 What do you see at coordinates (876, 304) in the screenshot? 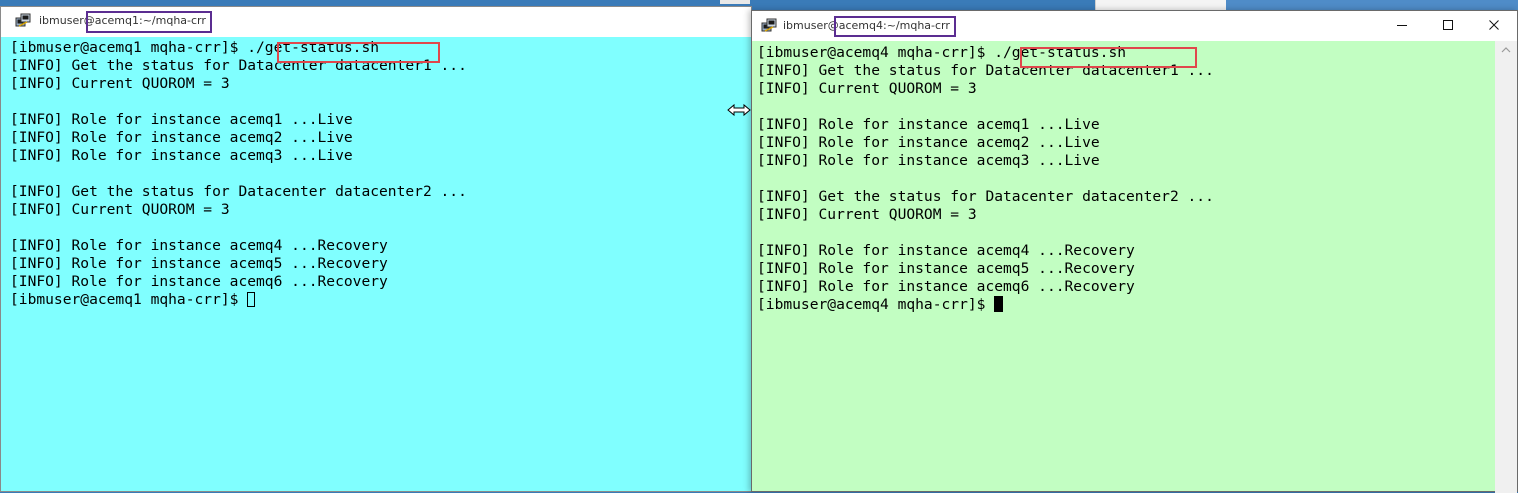
I see `shell-prompt: [ibmuser@acemq4 mqha-crr]$` at bounding box center [876, 304].